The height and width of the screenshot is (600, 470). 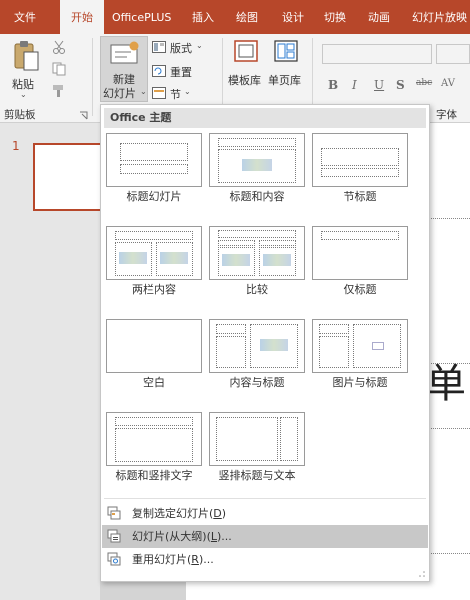 I want to click on layout-blank: 空白, so click(x=154, y=362).